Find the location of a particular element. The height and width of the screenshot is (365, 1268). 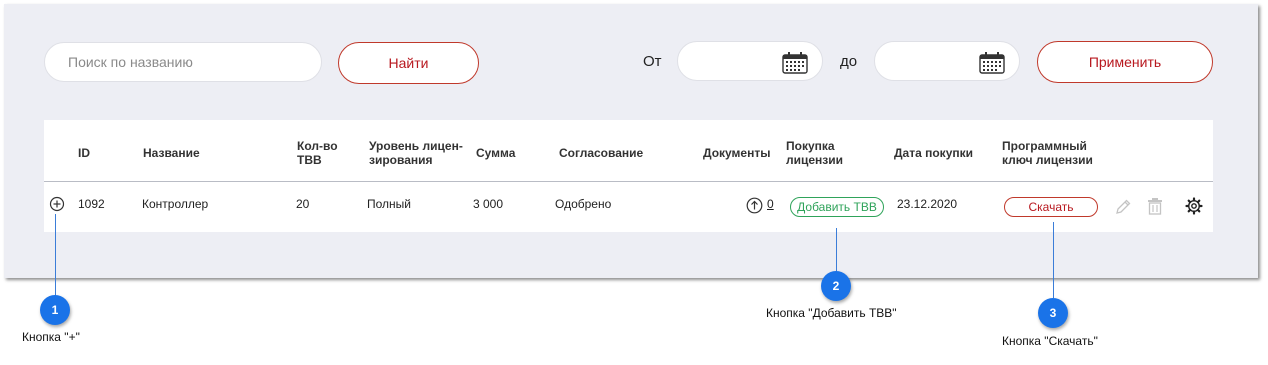

header-count-line1: Кол-во is located at coordinates (317, 146).